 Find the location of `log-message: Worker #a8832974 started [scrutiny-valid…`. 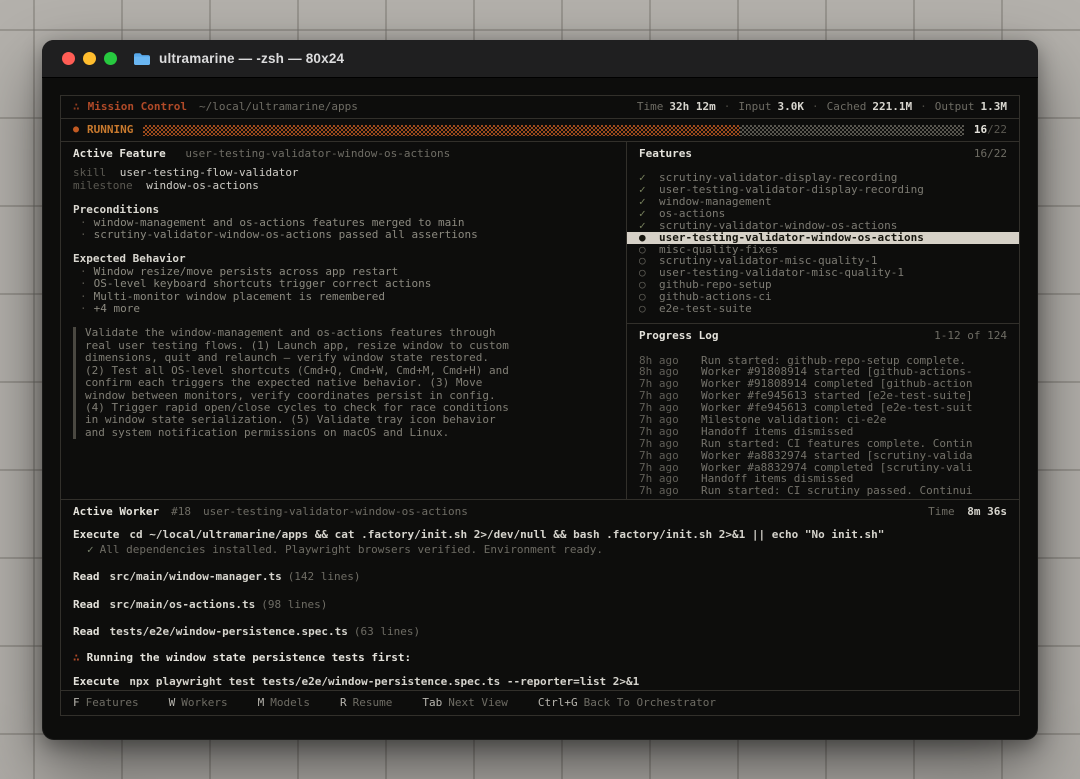

log-message: Worker #a8832974 started [scrutiny-valid… is located at coordinates (837, 455).